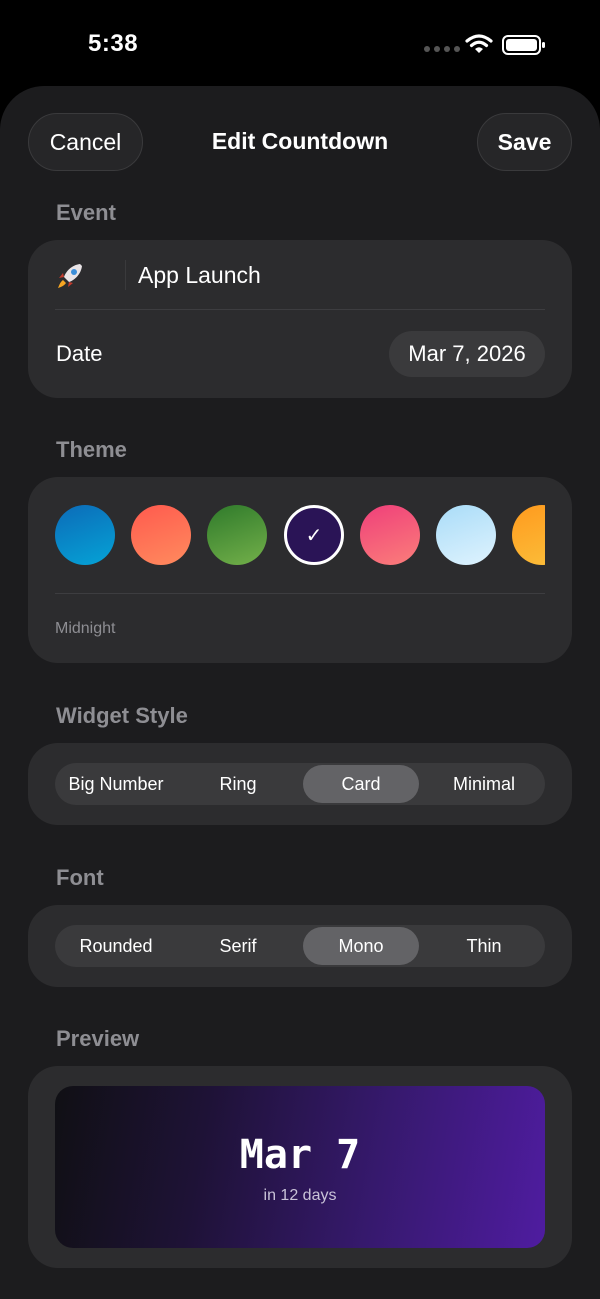 This screenshot has width=600, height=1299. What do you see at coordinates (125, 275) in the screenshot?
I see `emoji-divider` at bounding box center [125, 275].